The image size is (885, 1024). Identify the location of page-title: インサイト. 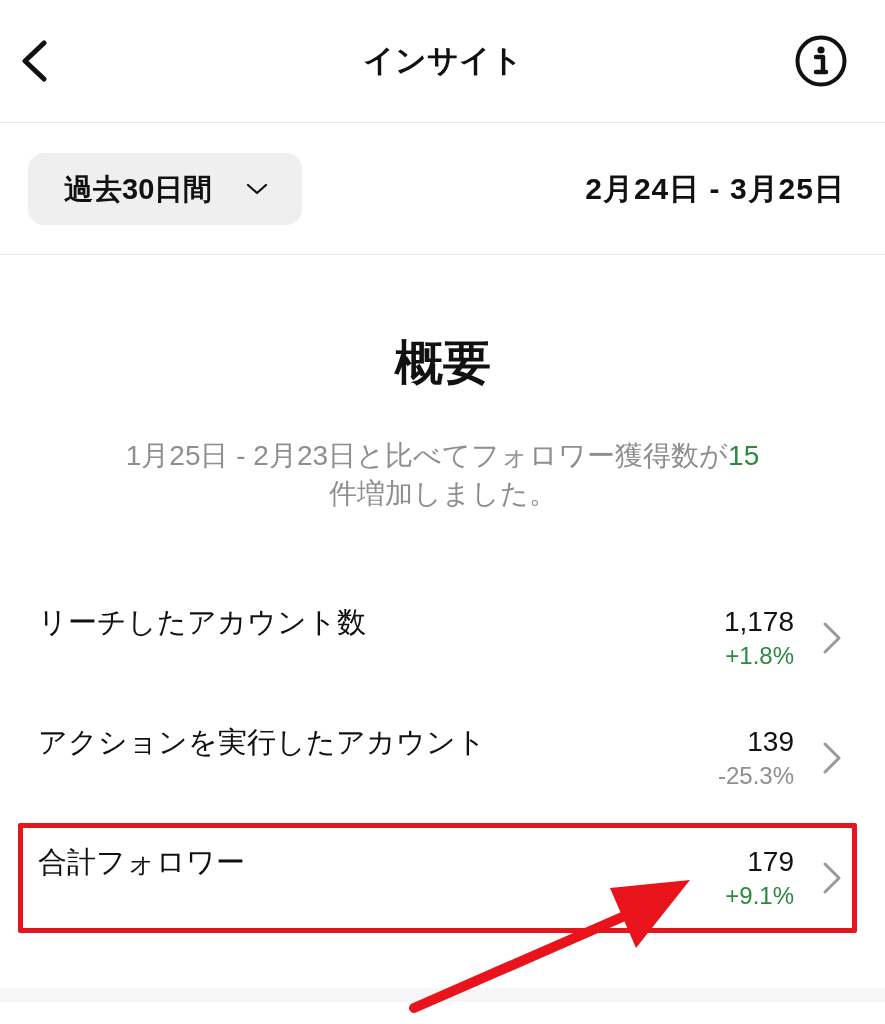
(442, 61).